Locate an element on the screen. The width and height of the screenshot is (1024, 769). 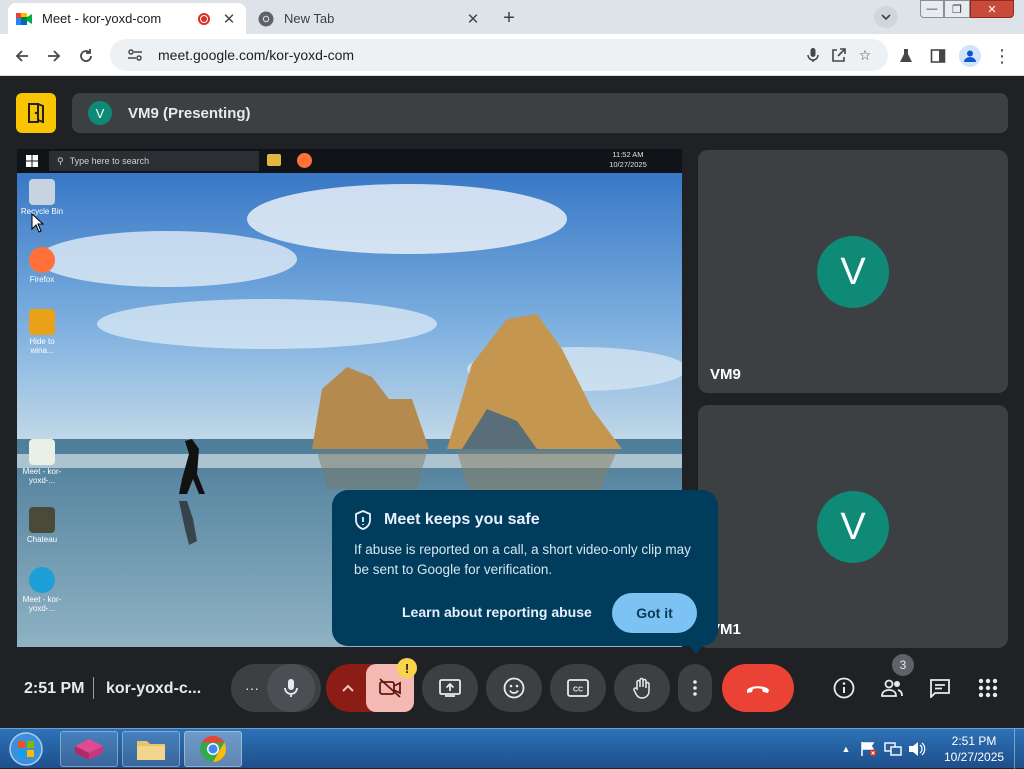
got-it-button: Got it is located at coordinates (654, 613).